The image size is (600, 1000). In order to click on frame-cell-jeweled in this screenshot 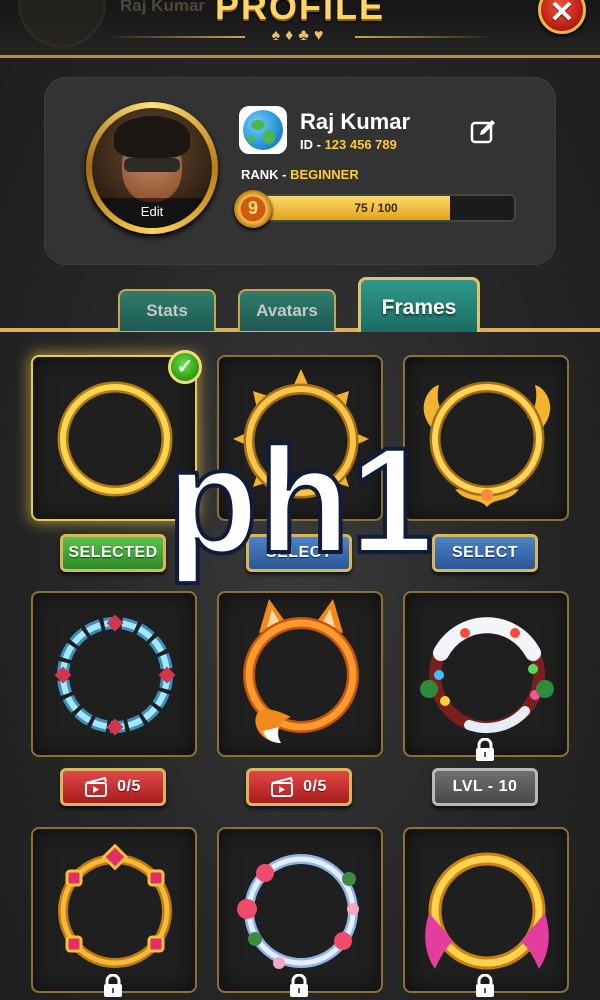, I will do `click(114, 910)`.